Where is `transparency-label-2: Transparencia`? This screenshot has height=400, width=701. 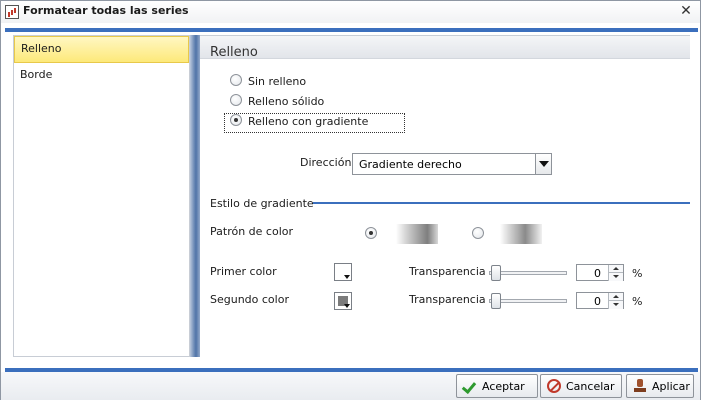 transparency-label-2: Transparencia is located at coordinates (447, 299).